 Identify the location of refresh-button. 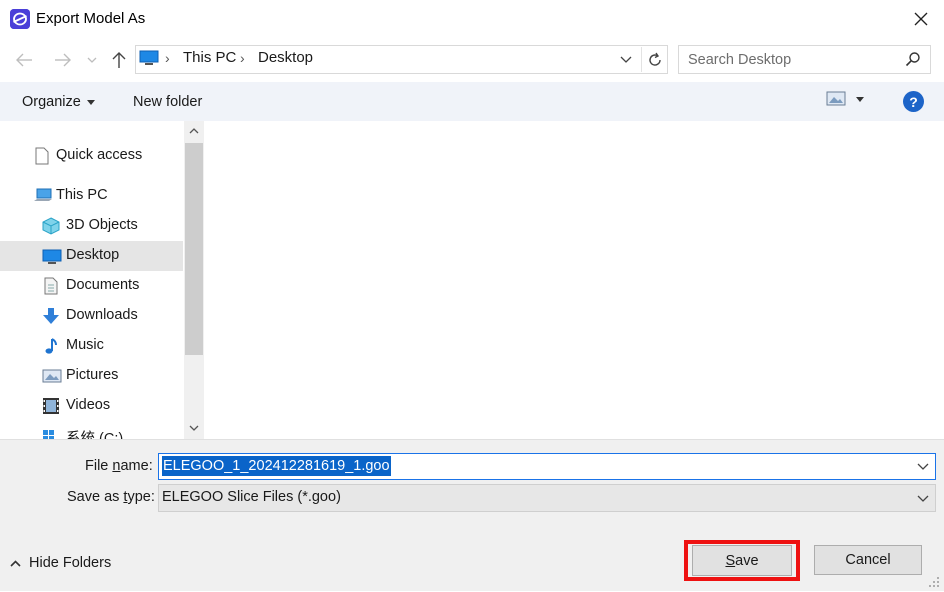
(654, 59).